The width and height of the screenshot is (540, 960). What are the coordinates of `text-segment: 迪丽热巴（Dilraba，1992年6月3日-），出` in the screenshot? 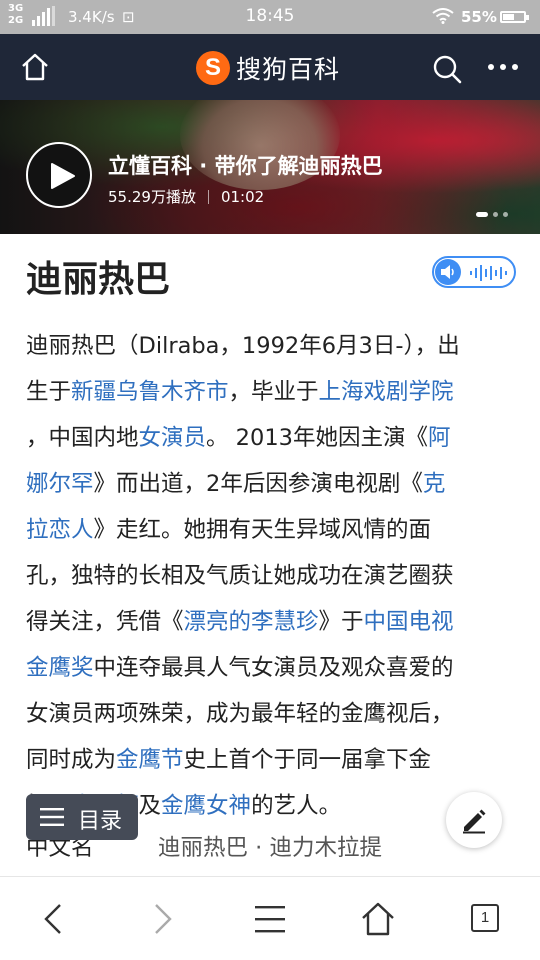 It's located at (243, 346).